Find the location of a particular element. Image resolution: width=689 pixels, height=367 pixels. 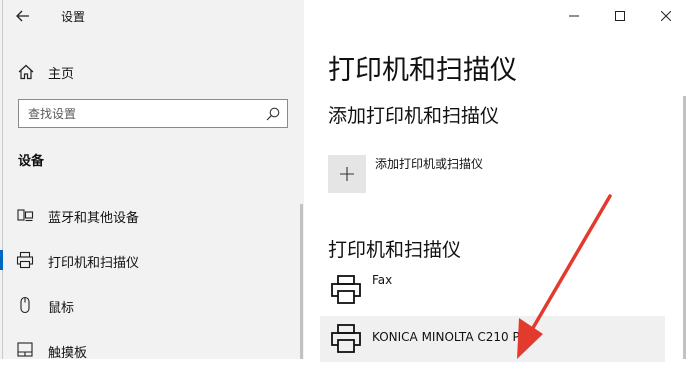

maximize-button is located at coordinates (620, 16).